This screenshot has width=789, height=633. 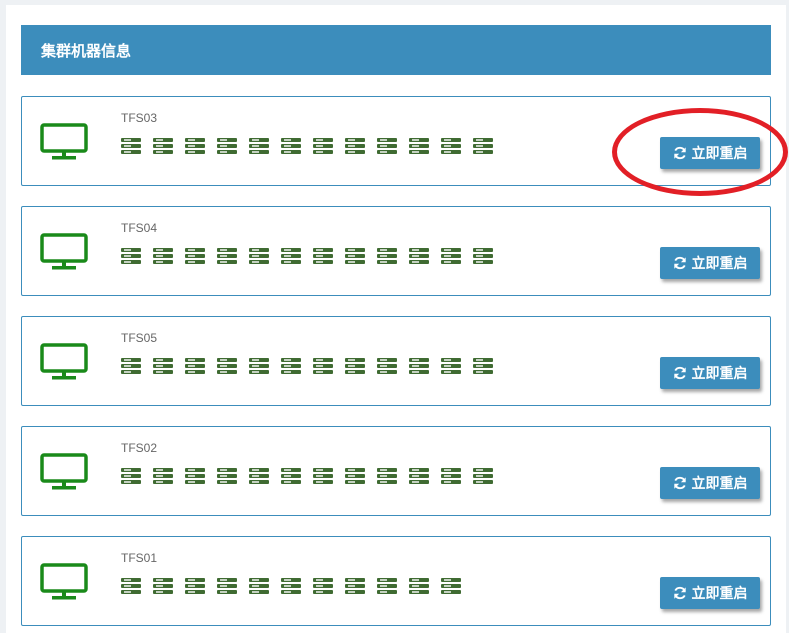 I want to click on machine-name: TFS05, so click(x=139, y=338).